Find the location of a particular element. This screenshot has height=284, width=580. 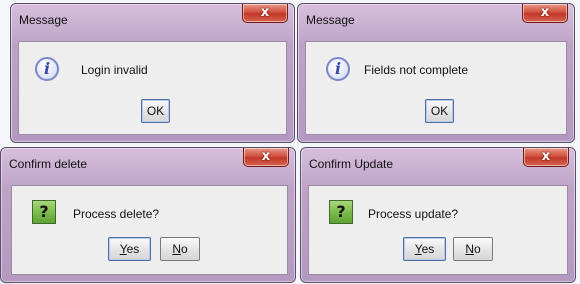

dialog-content: i Fields not complete OK is located at coordinates (436, 88).